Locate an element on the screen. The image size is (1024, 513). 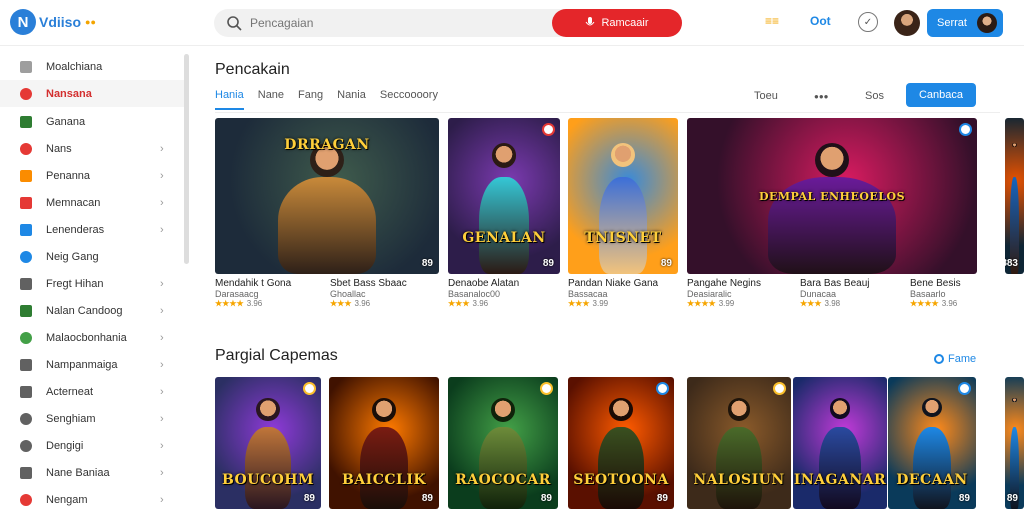
sidebar-item-label: Acterneat is located at coordinates (70, 391).